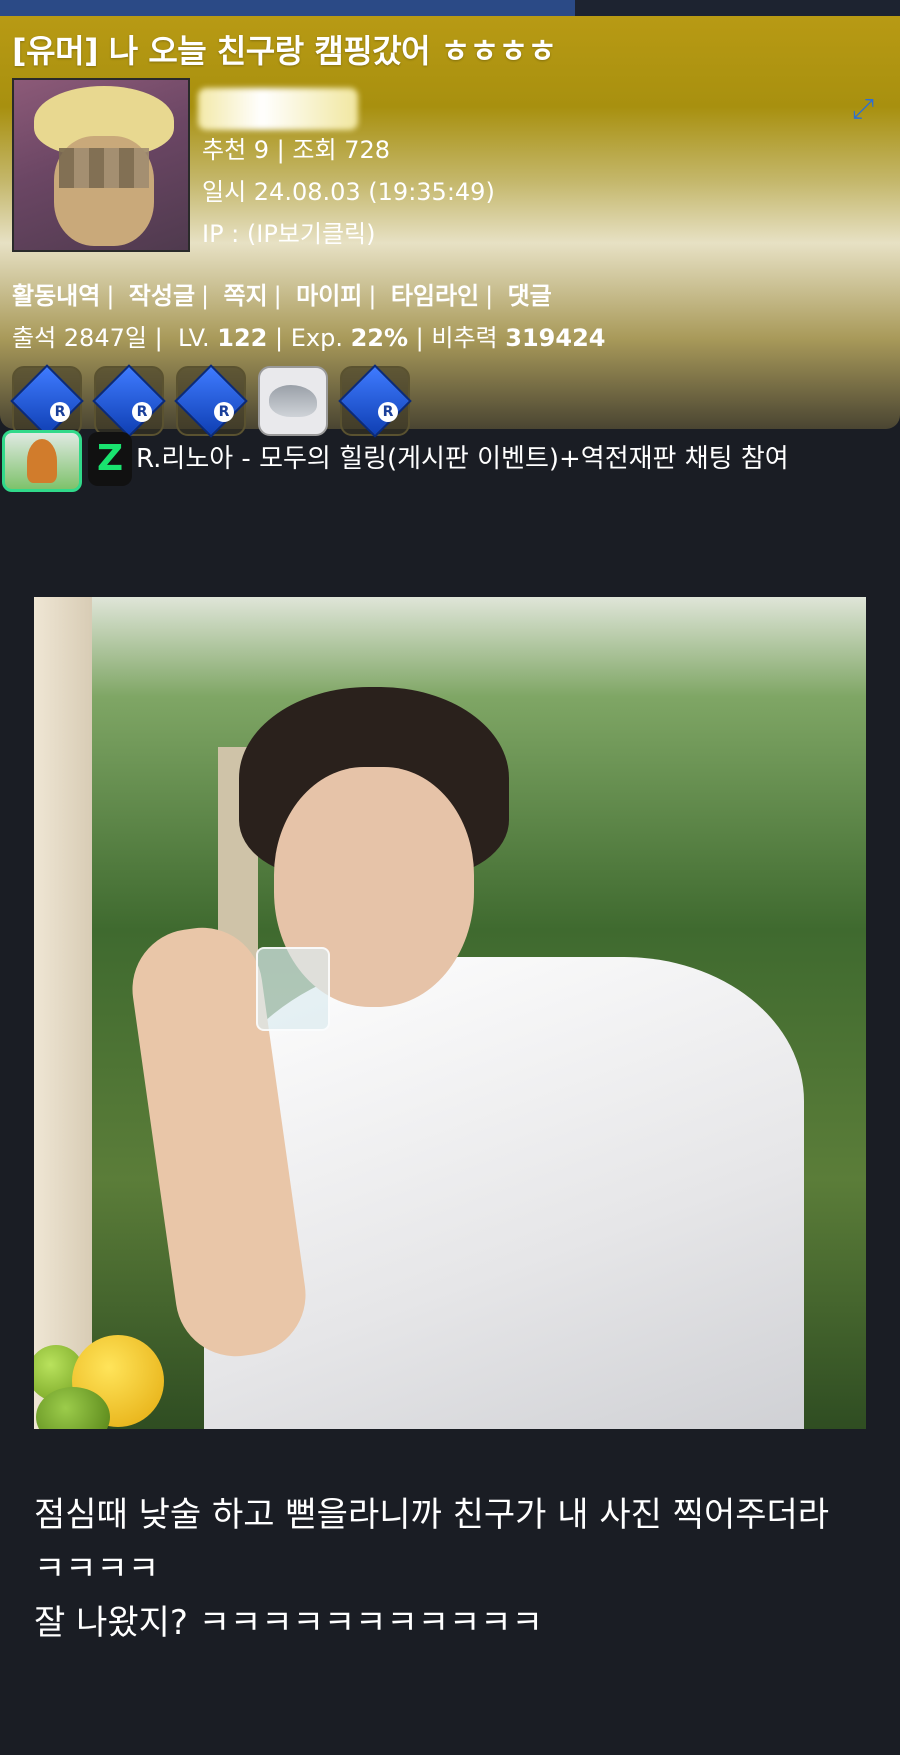 The width and height of the screenshot is (900, 1755). I want to click on attendance: 출석 2847일, so click(79, 338).